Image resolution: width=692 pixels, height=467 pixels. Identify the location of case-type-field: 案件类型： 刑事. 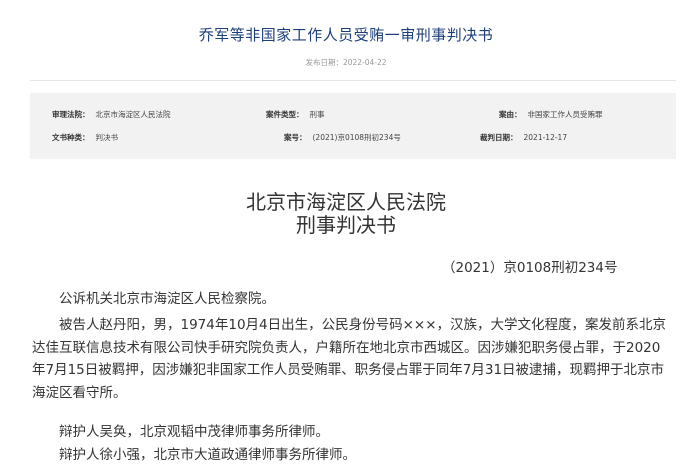
(295, 114).